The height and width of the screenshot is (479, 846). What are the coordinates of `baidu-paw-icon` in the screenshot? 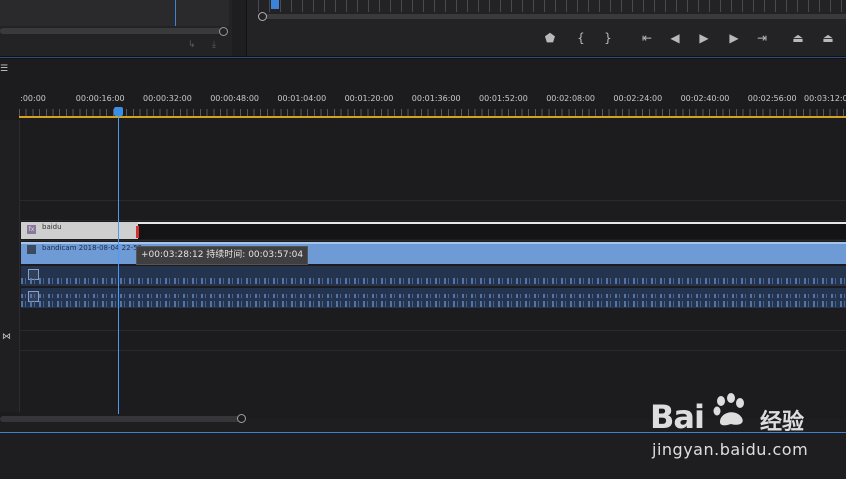 It's located at (728, 409).